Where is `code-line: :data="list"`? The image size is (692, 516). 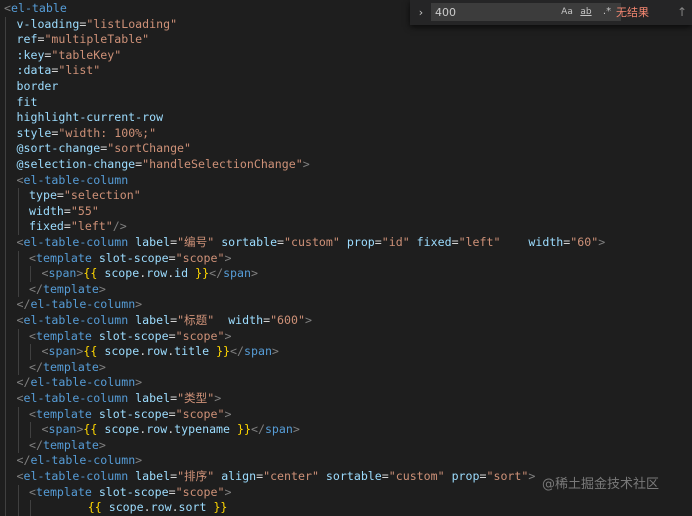 code-line: :data="list" is located at coordinates (59, 71).